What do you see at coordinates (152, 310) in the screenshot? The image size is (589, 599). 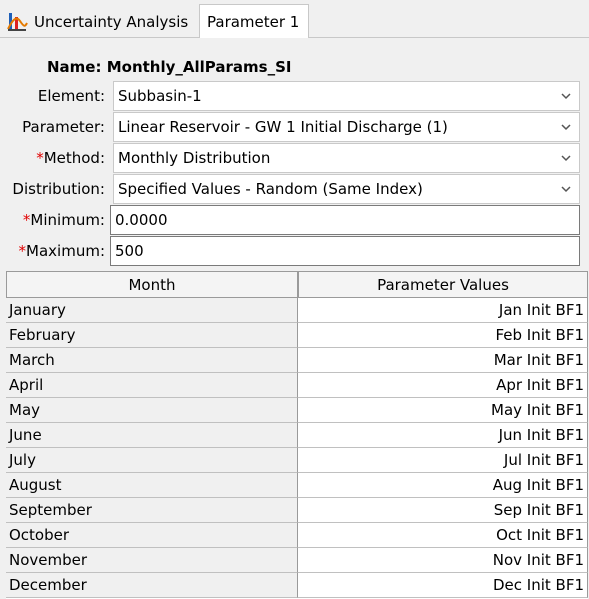 I see `month-cell: January` at bounding box center [152, 310].